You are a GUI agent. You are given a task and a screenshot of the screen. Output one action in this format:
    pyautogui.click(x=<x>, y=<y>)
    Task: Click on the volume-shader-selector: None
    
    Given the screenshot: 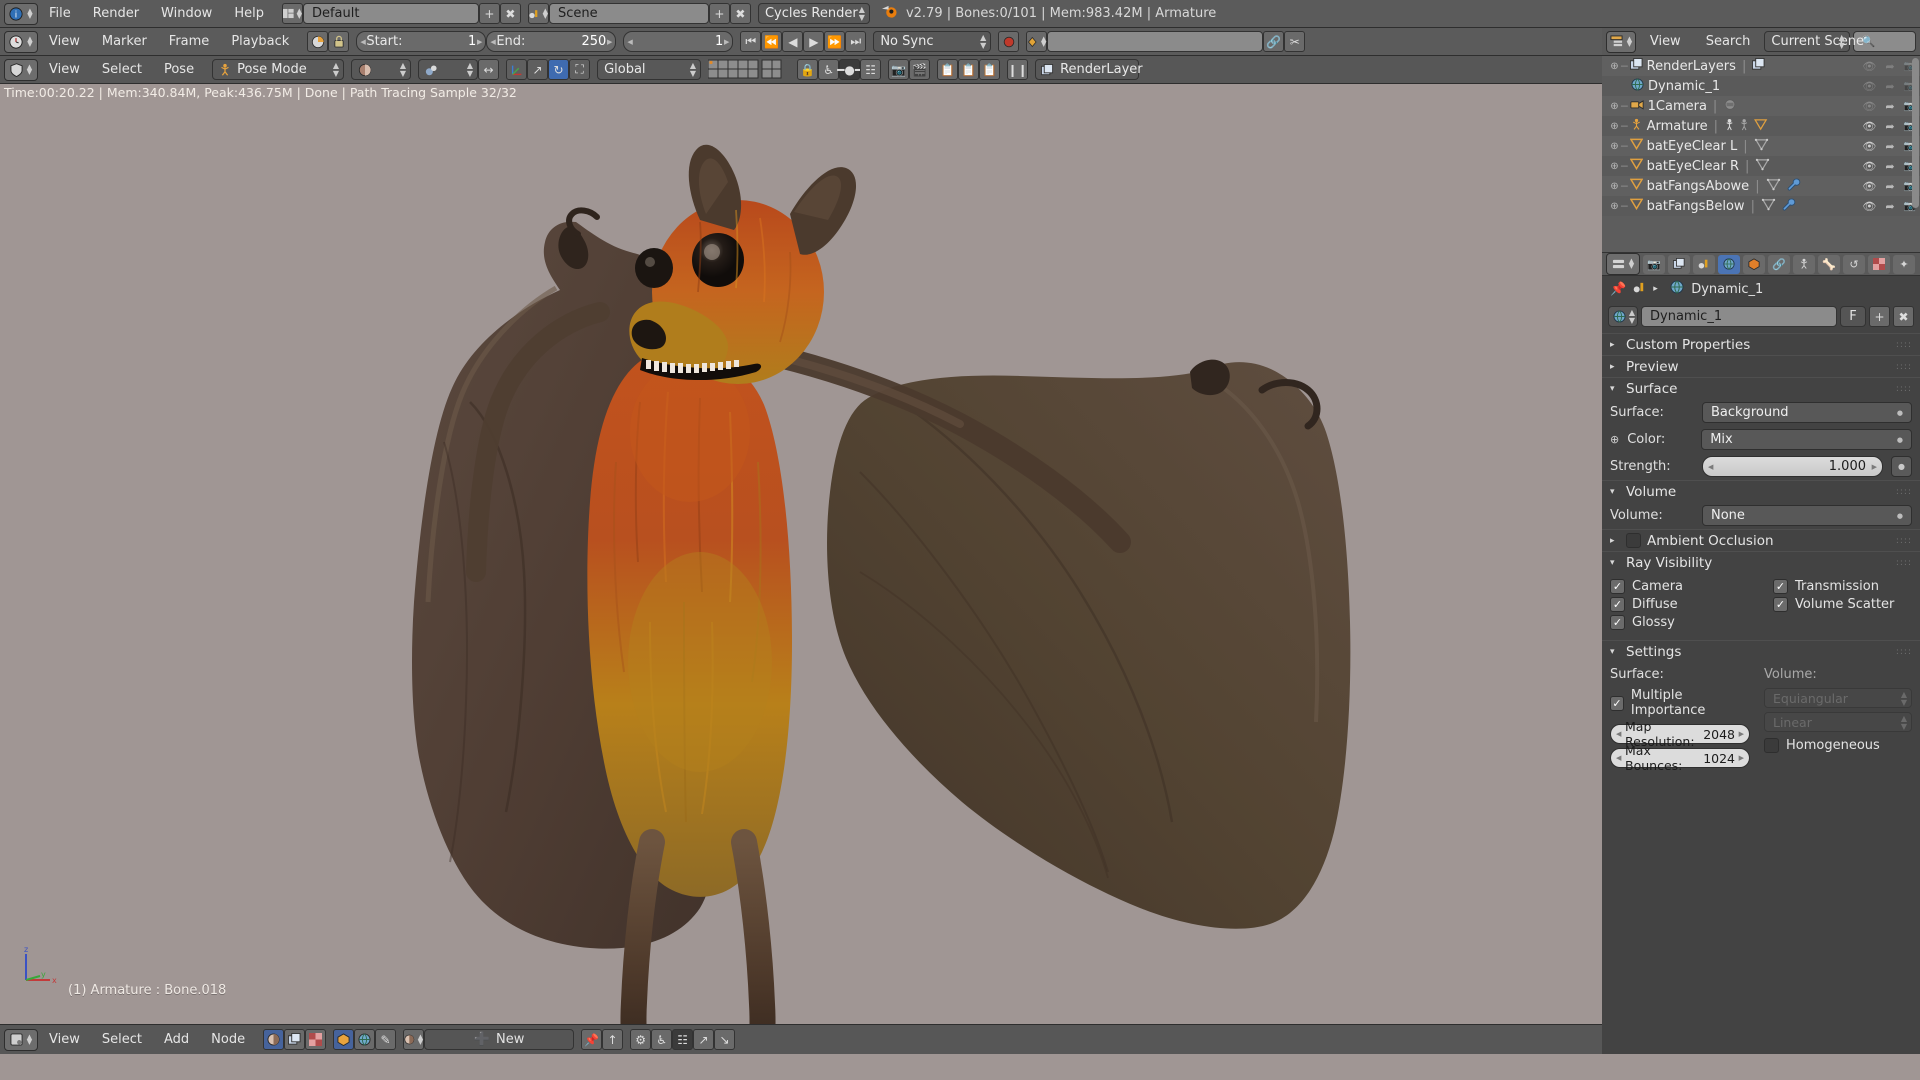 What is the action you would take?
    pyautogui.click(x=1807, y=515)
    